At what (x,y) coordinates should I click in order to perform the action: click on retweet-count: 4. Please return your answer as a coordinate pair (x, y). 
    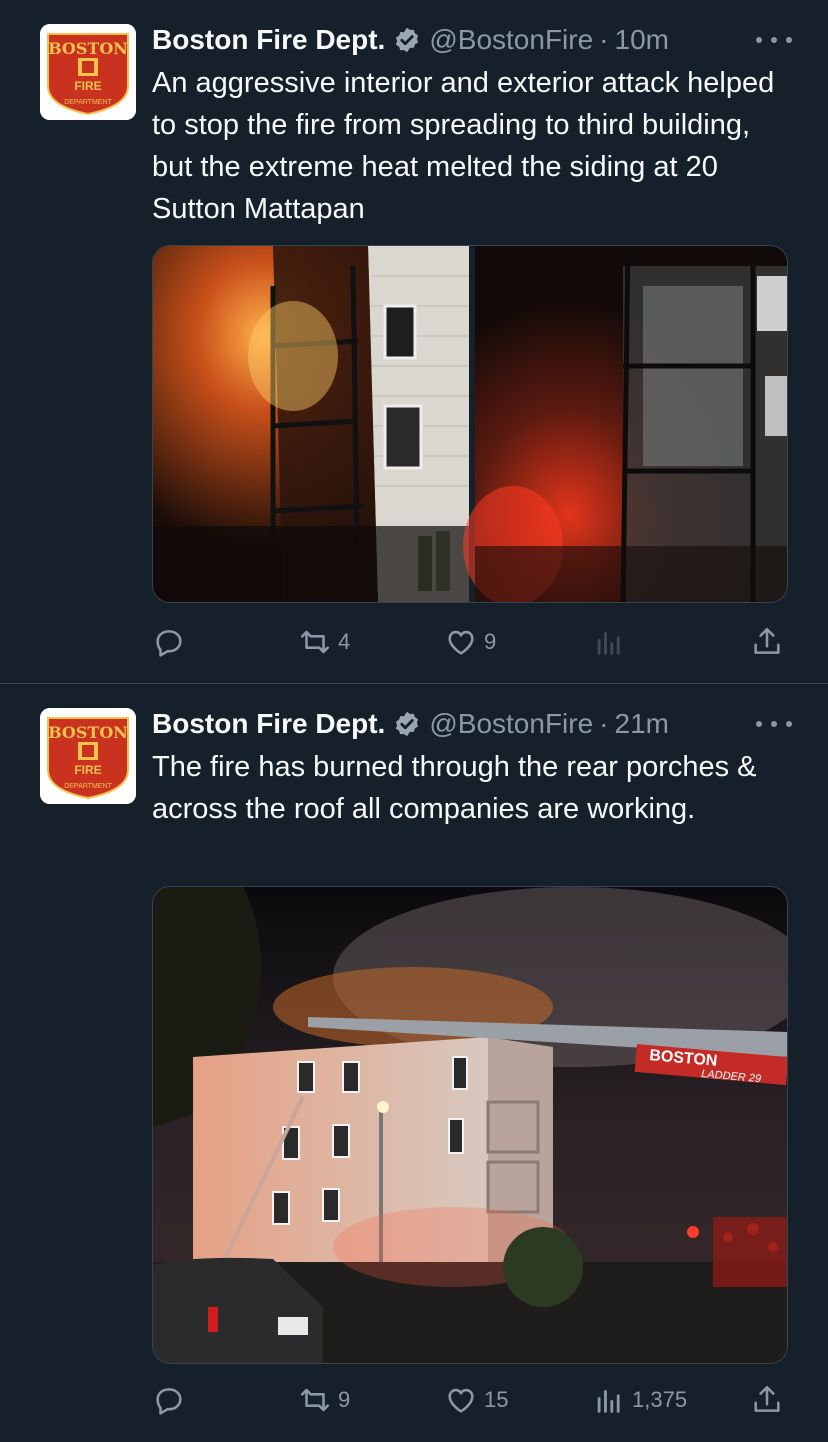
    Looking at the image, I should click on (344, 641).